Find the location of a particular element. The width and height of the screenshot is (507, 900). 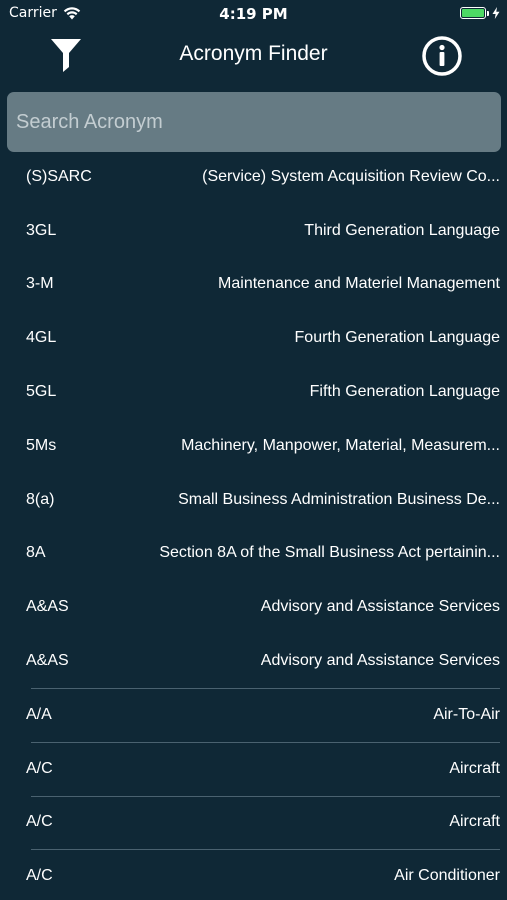

info-button is located at coordinates (442, 56).